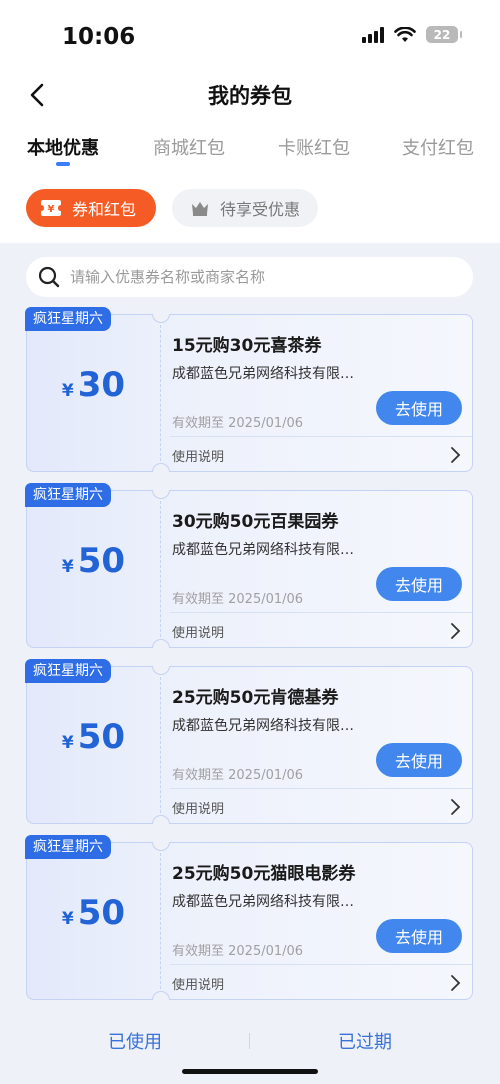 The width and height of the screenshot is (500, 1084). I want to click on tab-indicator, so click(63, 164).